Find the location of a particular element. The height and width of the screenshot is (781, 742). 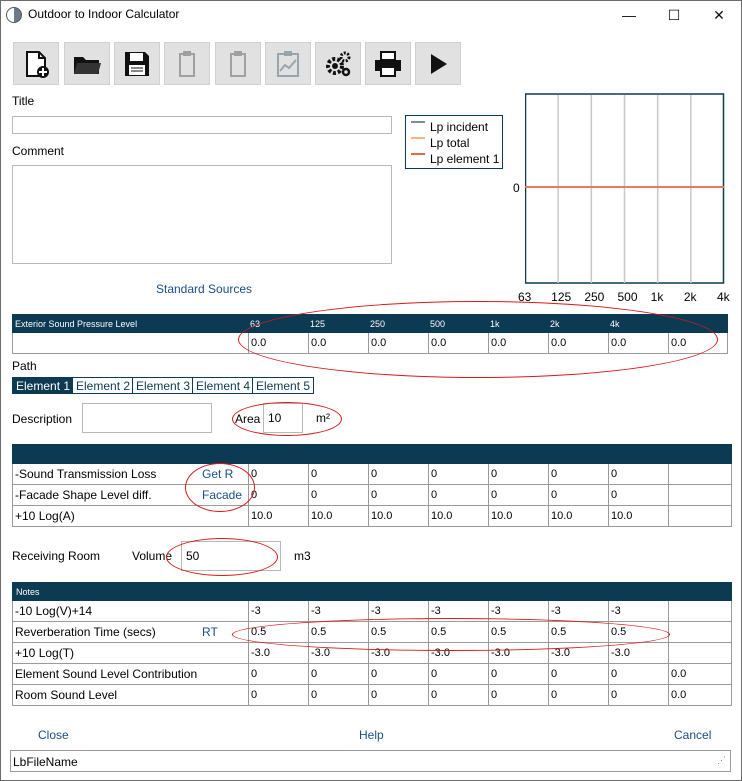

description-input is located at coordinates (147, 418).